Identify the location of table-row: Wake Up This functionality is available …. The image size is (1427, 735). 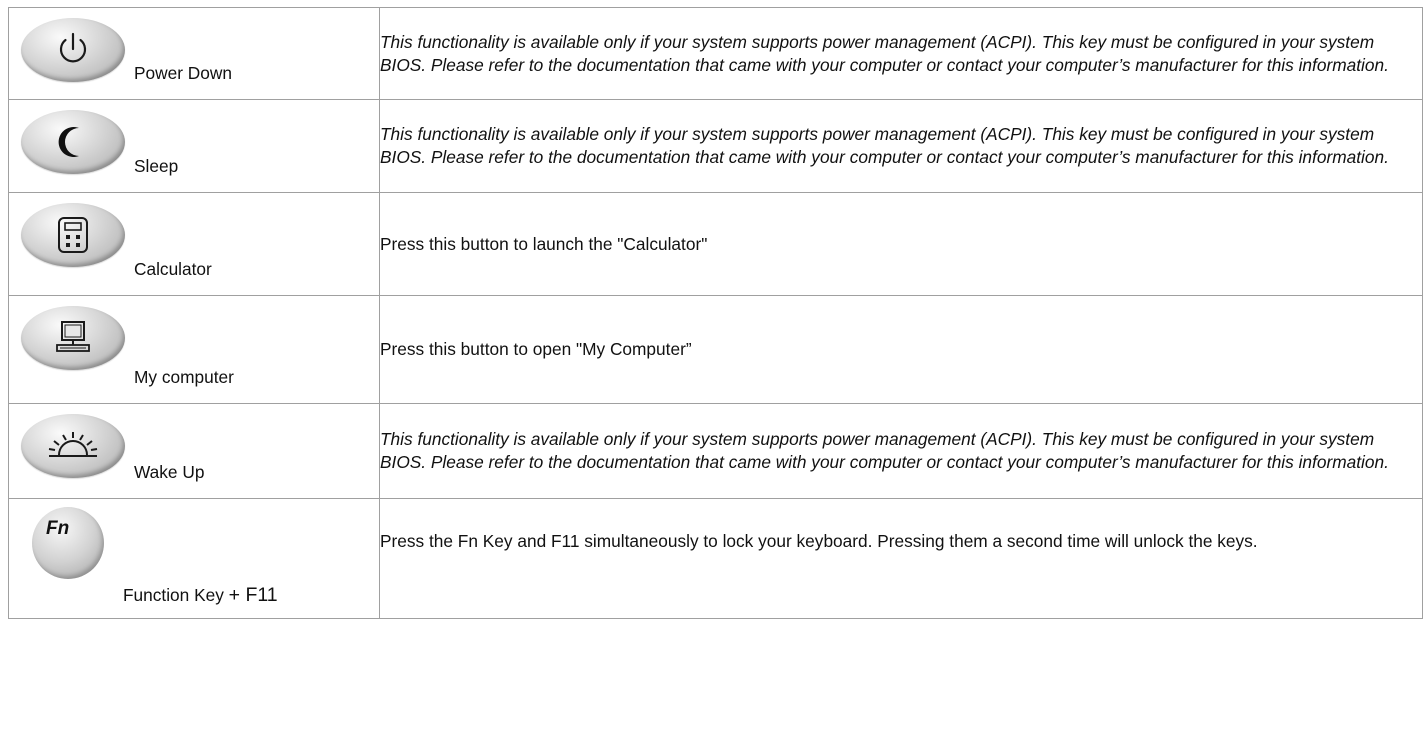
(715, 451).